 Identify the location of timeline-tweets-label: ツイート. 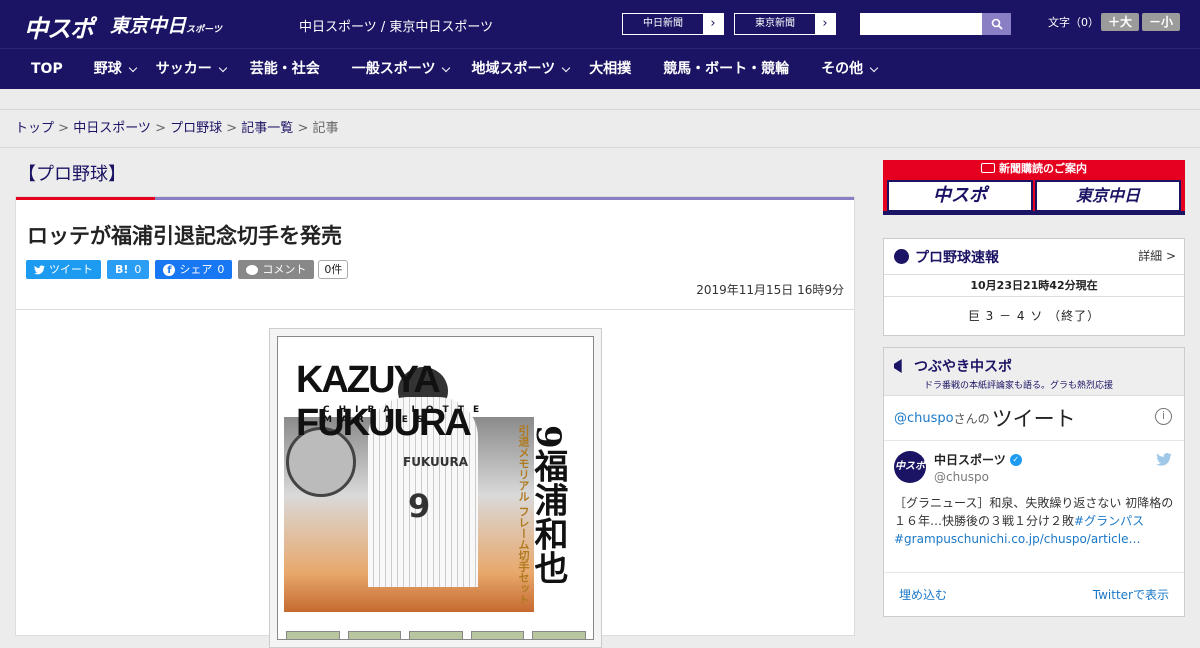
(1033, 419).